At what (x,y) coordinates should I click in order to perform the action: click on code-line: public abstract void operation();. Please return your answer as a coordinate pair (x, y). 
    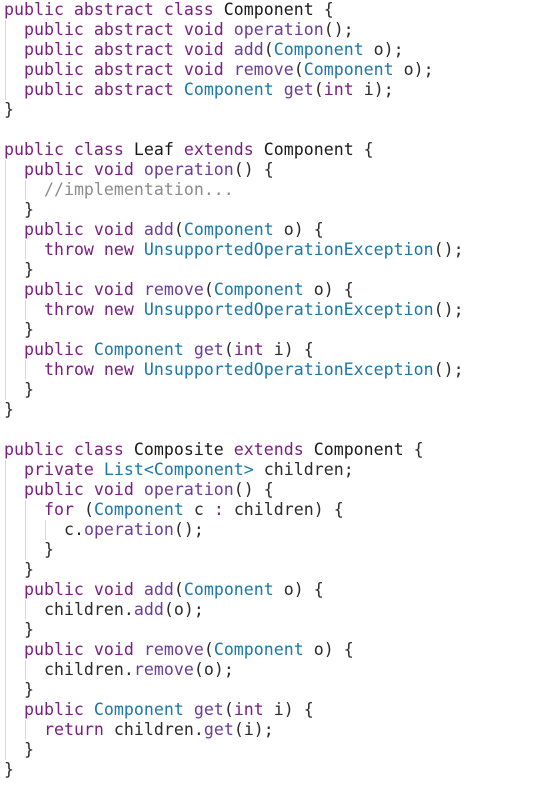
    Looking at the image, I should click on (267, 30).